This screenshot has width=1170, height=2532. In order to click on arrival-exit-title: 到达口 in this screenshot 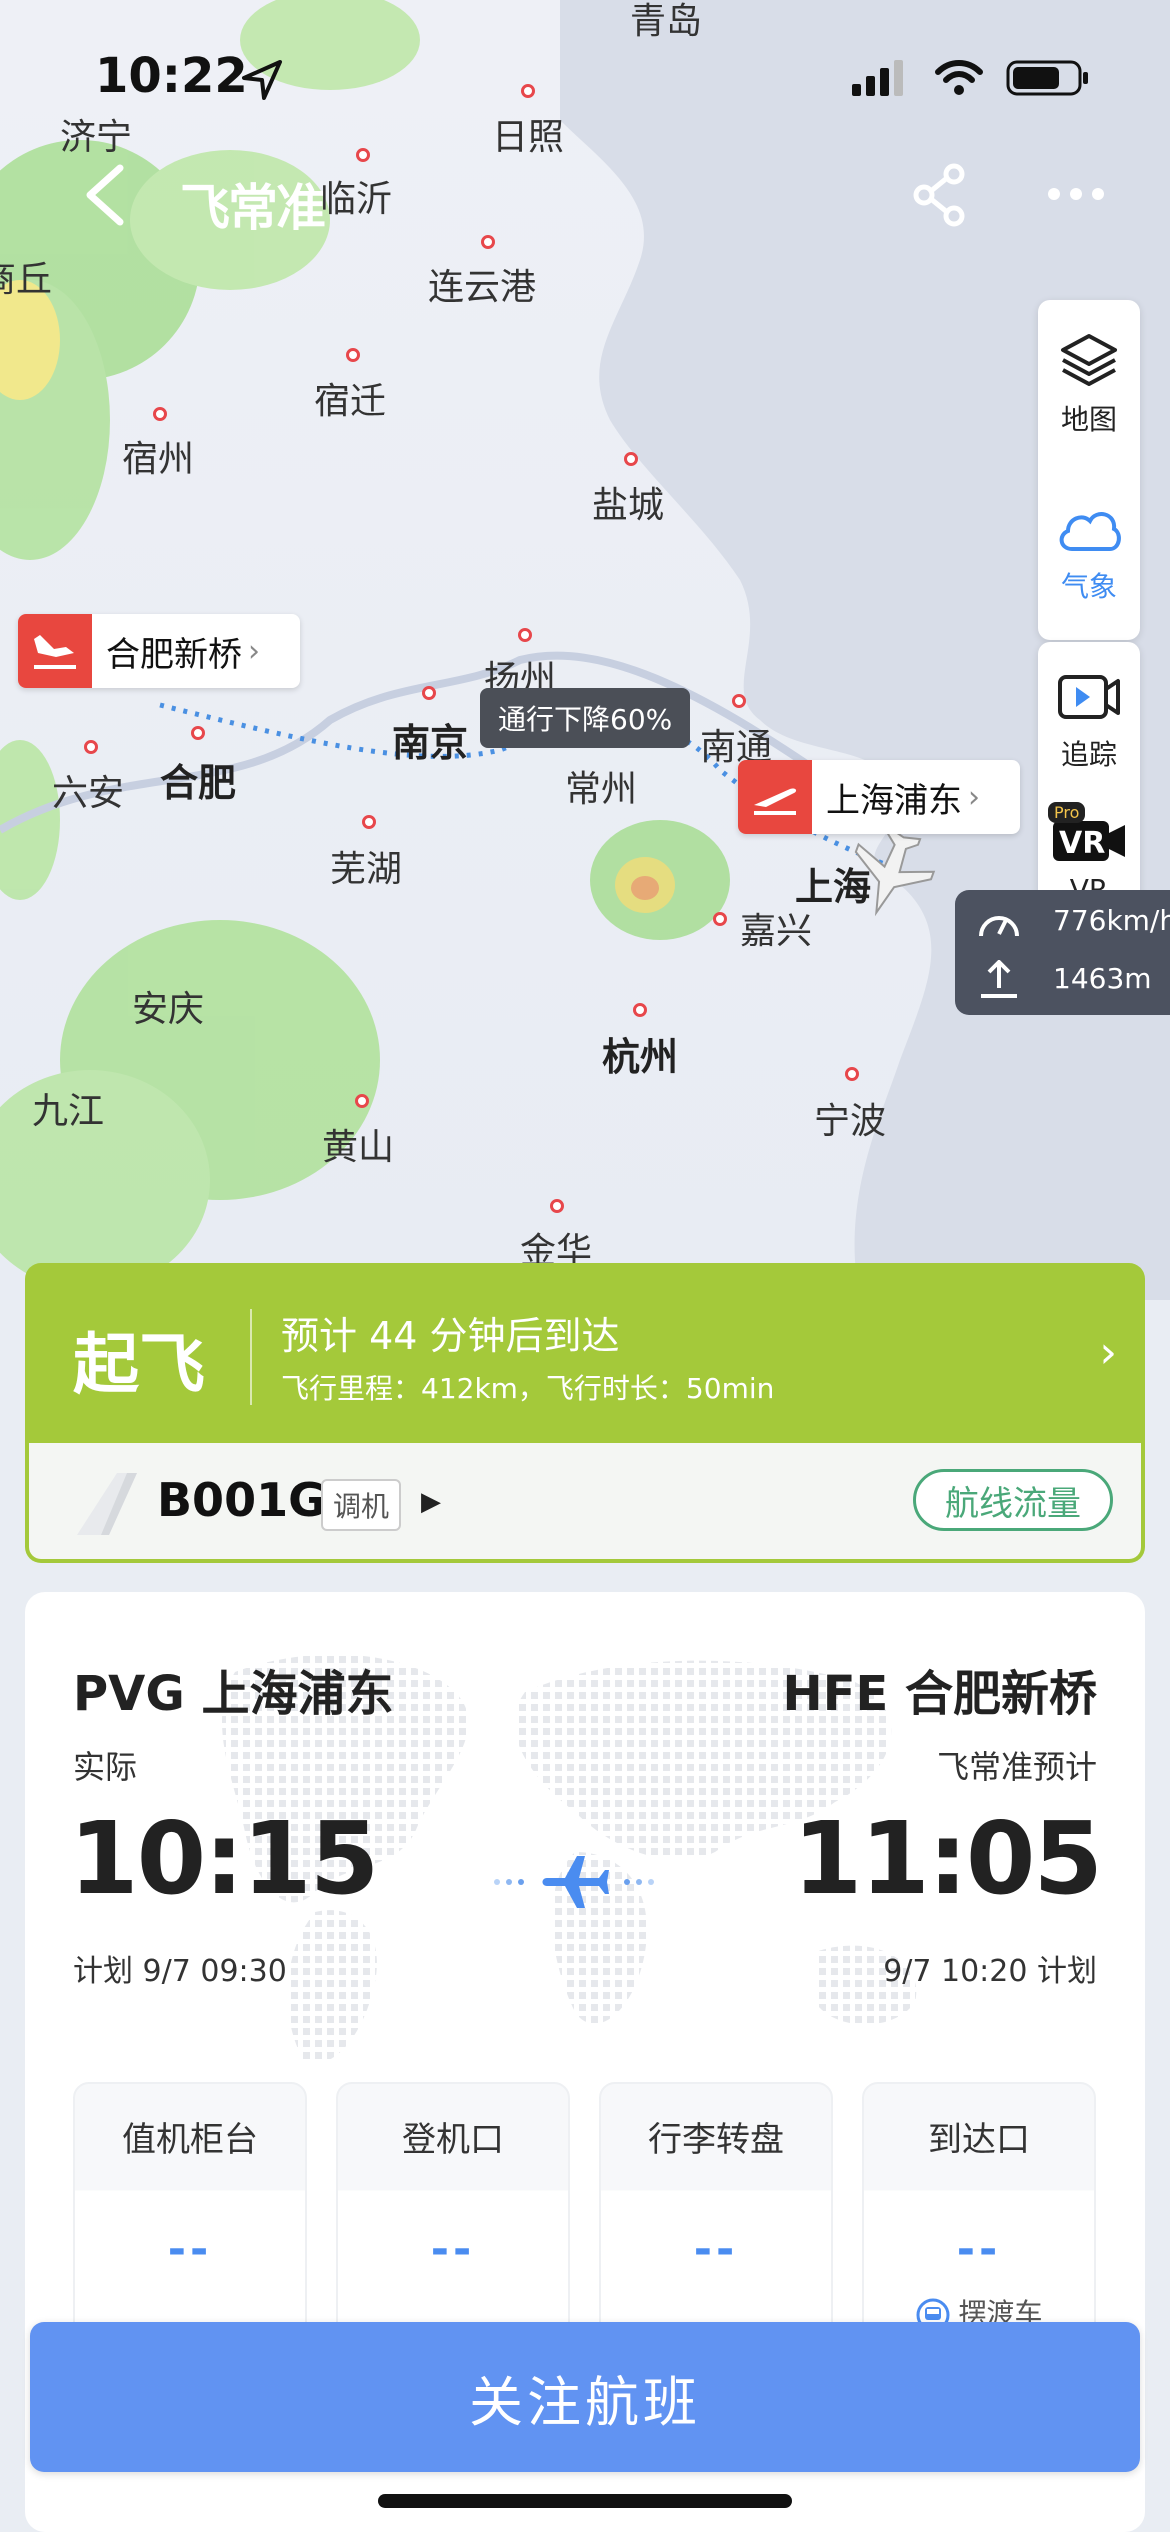, I will do `click(979, 2140)`.